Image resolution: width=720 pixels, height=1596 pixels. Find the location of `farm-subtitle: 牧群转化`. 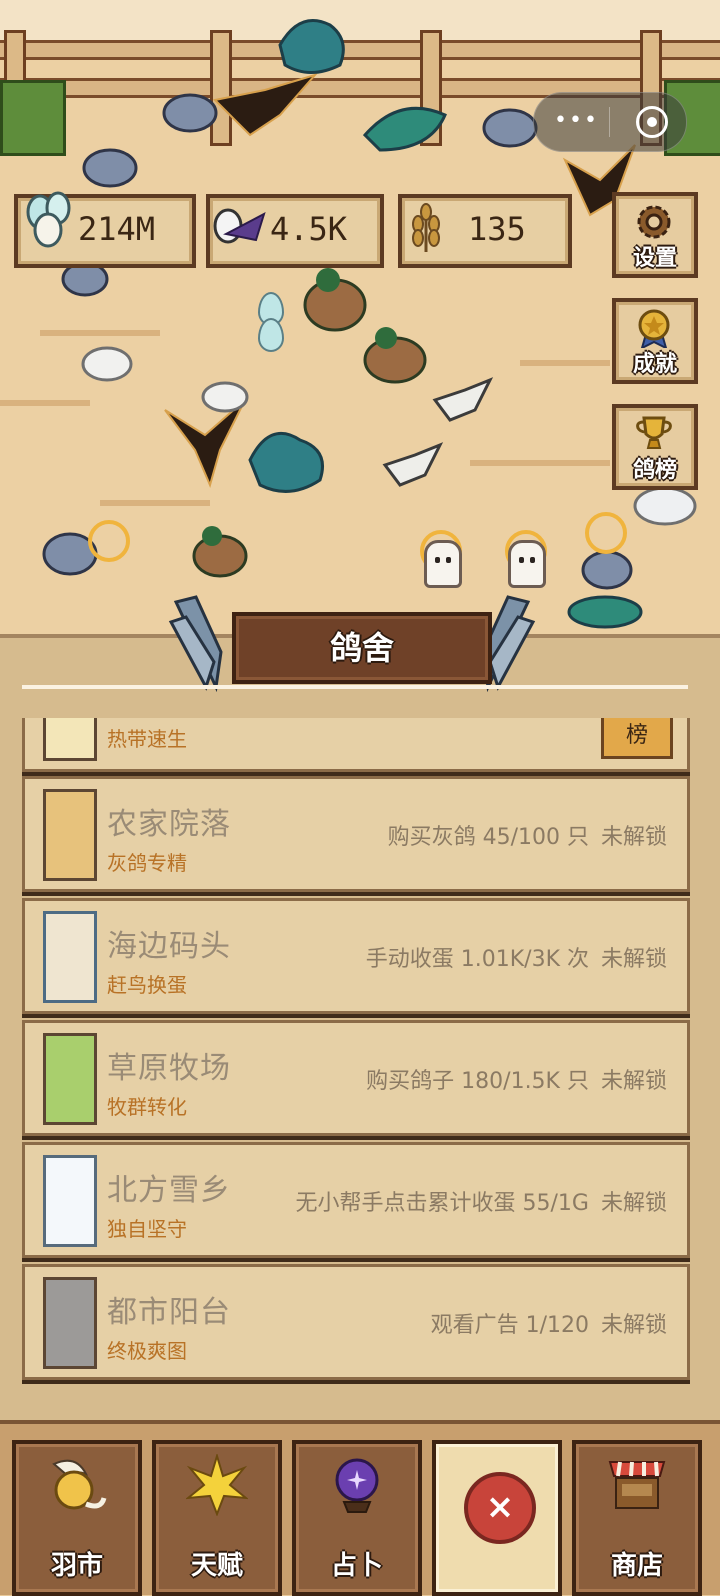

farm-subtitle: 牧群转化 is located at coordinates (147, 1107).